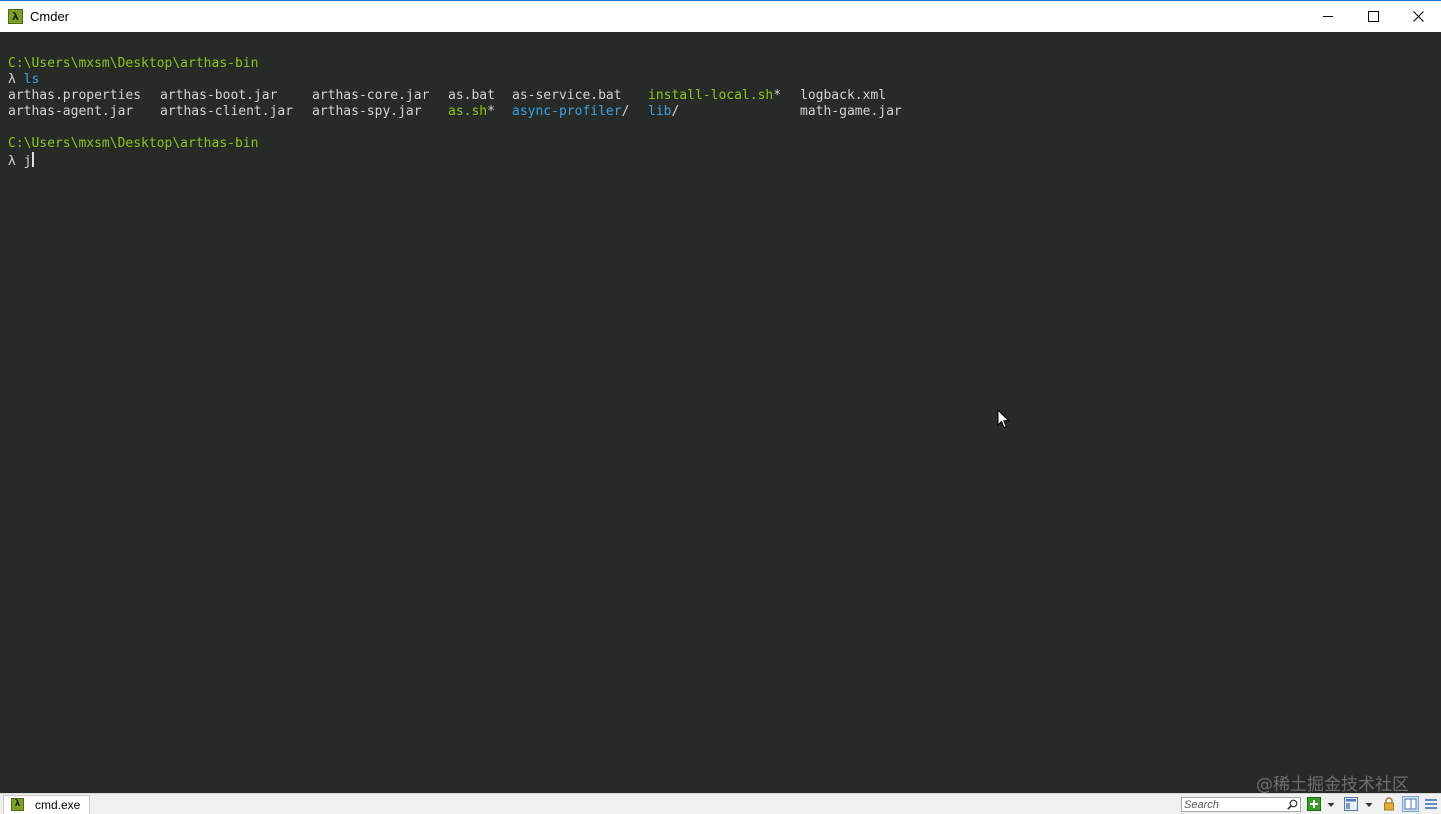 The height and width of the screenshot is (814, 1441). I want to click on close-button, so click(1418, 16).